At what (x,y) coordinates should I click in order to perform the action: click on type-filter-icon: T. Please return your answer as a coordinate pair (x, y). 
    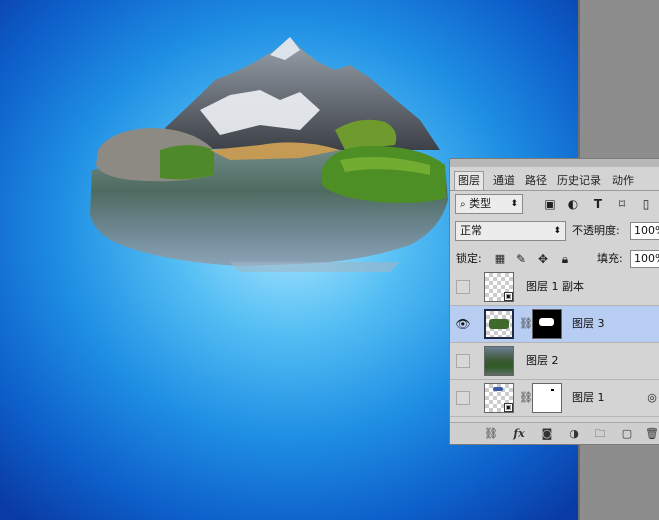
    Looking at the image, I should click on (598, 204).